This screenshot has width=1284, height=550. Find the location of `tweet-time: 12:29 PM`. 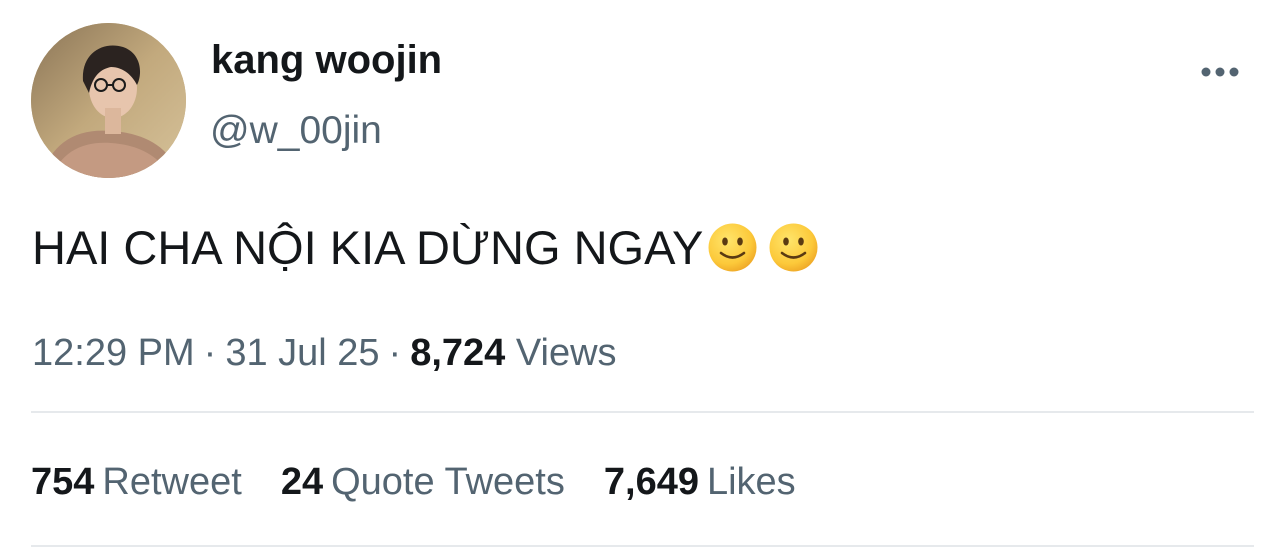

tweet-time: 12:29 PM is located at coordinates (113, 353).